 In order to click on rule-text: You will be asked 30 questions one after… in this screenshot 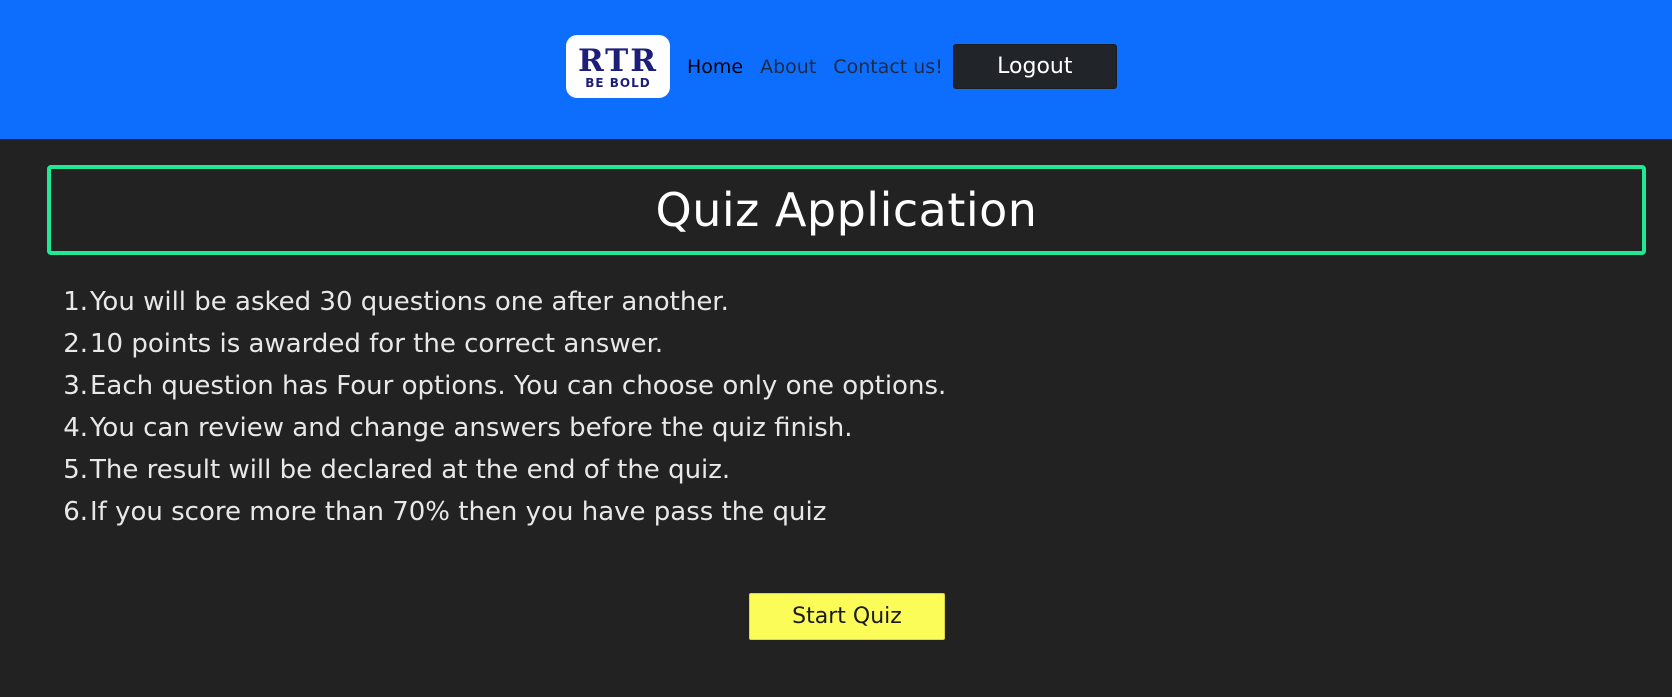, I will do `click(409, 302)`.